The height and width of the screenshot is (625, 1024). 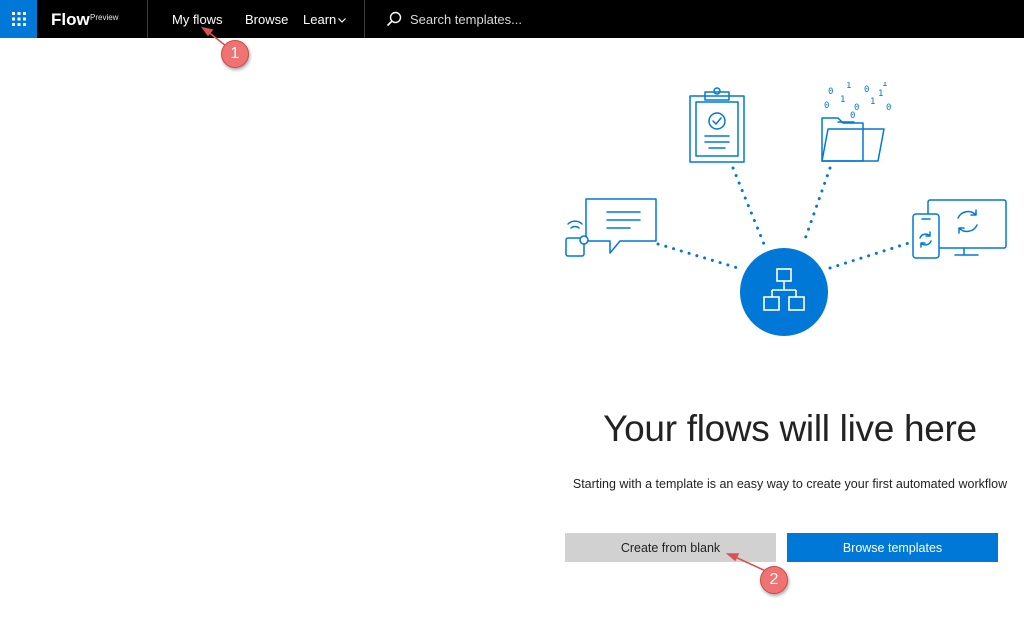 What do you see at coordinates (857, 101) in the screenshot?
I see `binary-digits: 0 1 0 1 0 1 0 1 0 0 1` at bounding box center [857, 101].